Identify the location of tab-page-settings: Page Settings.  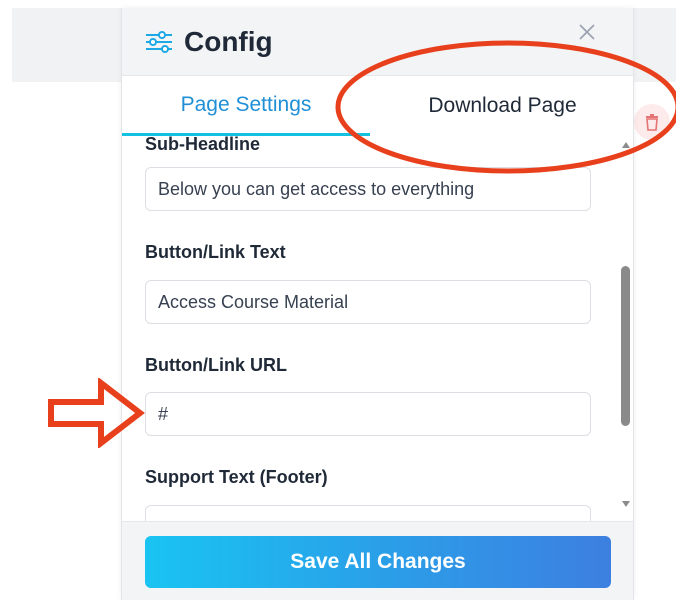
(246, 106).